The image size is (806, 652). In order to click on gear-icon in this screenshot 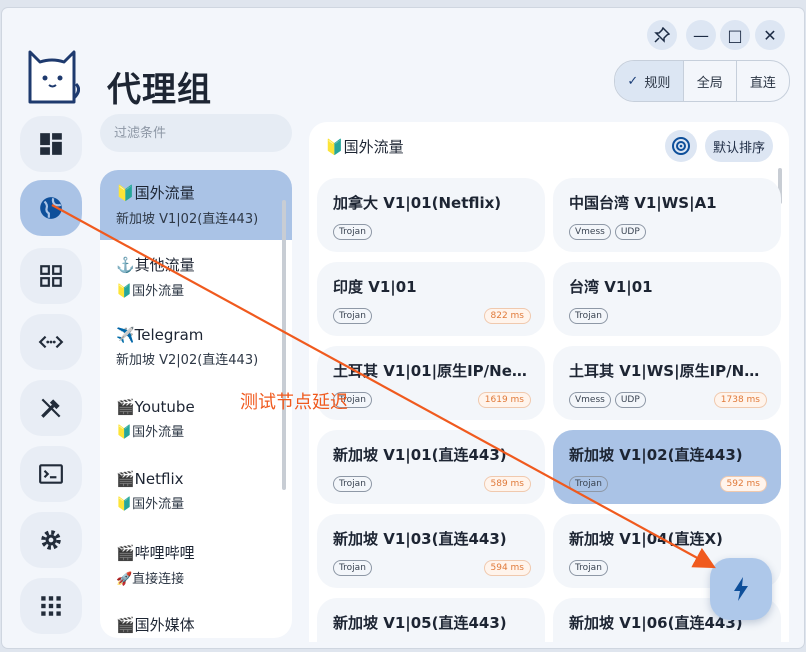, I will do `click(51, 540)`.